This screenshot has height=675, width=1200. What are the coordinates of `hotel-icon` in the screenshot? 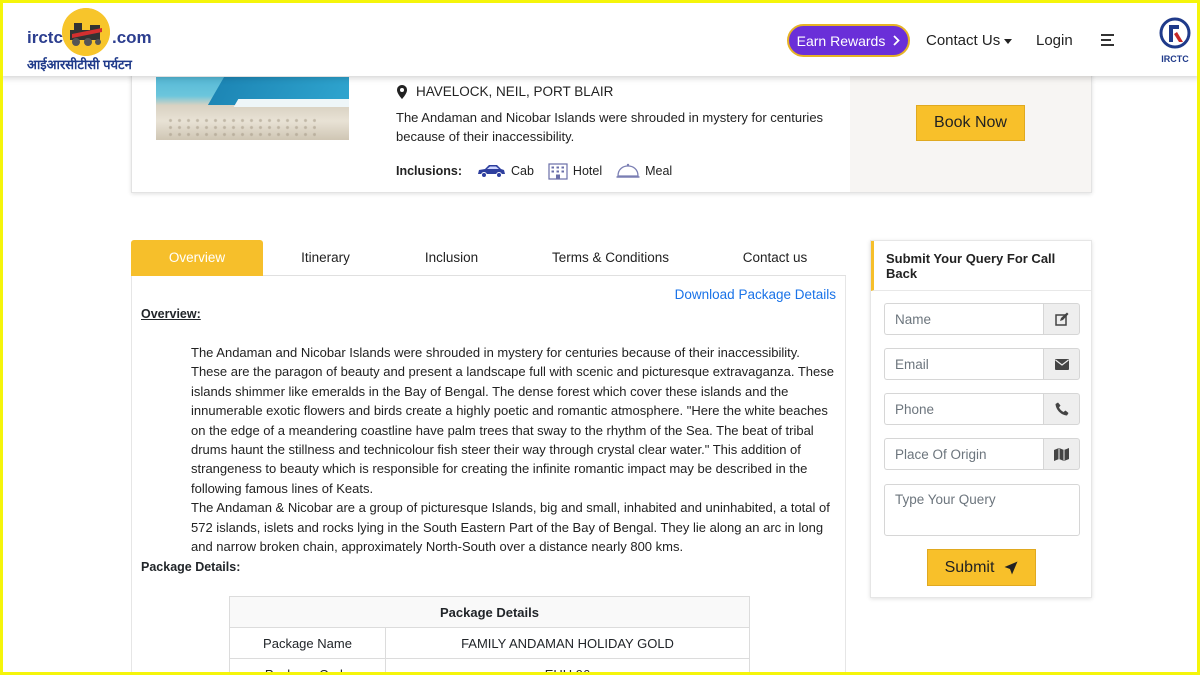 It's located at (558, 171).